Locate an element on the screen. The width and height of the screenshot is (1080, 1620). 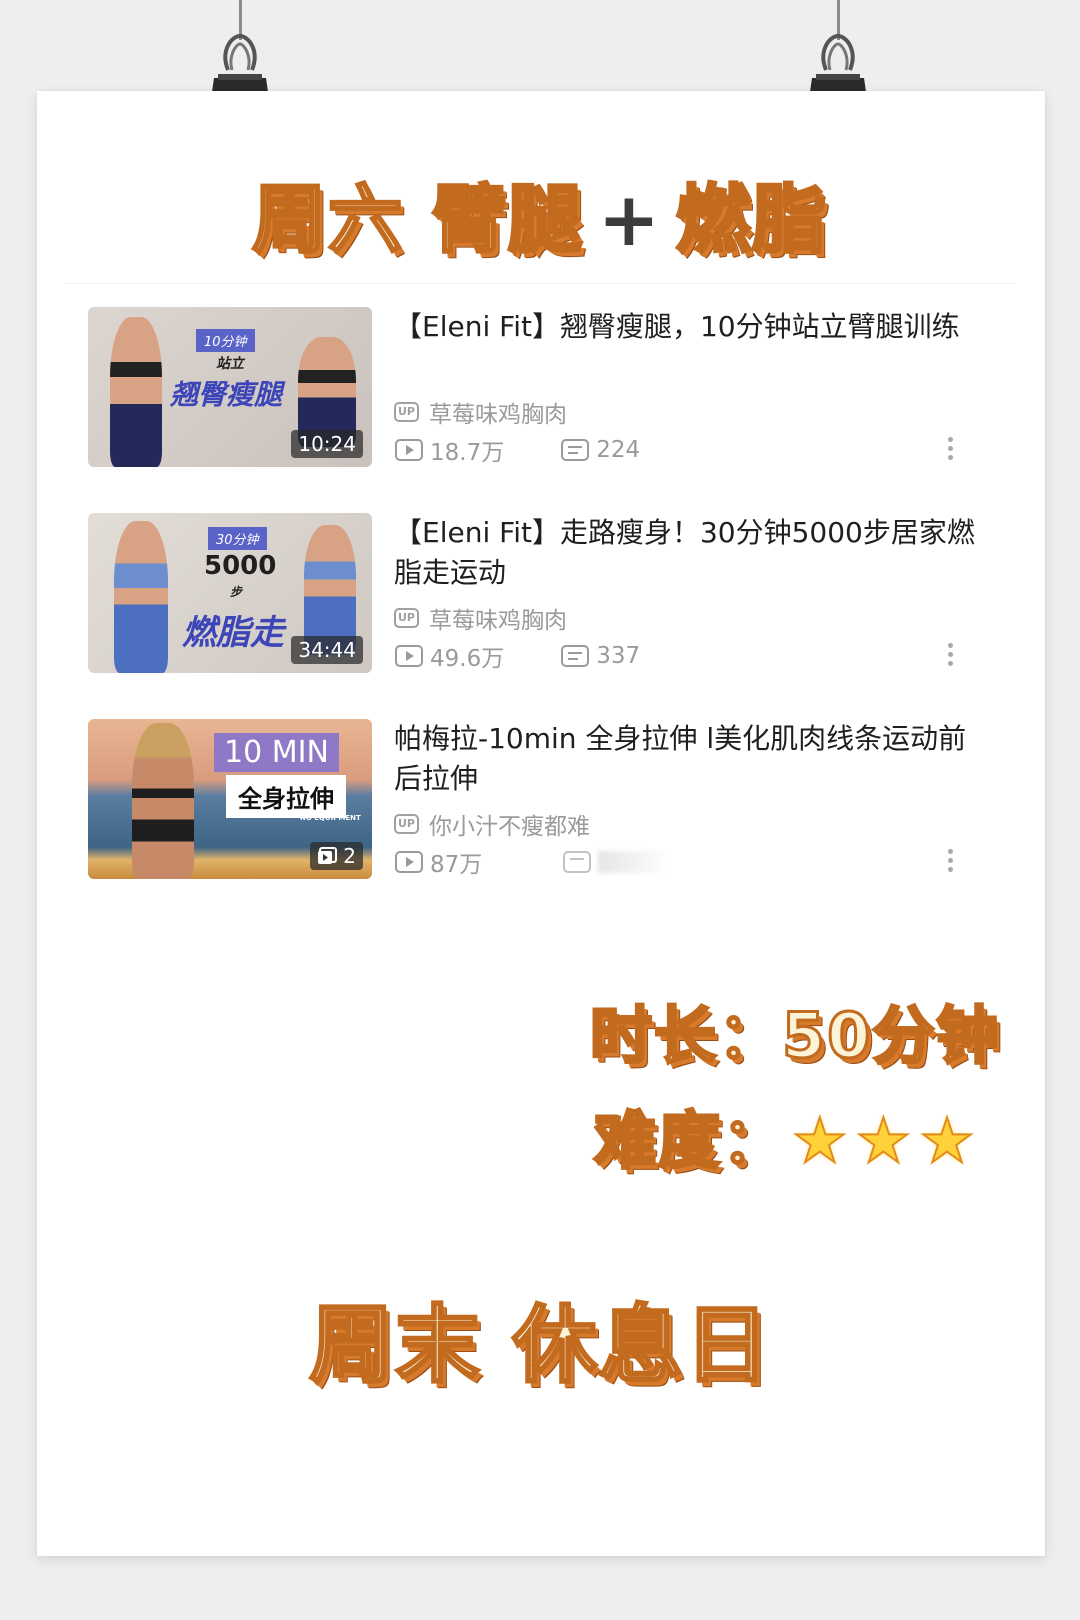
comment-count: 224 is located at coordinates (618, 450).